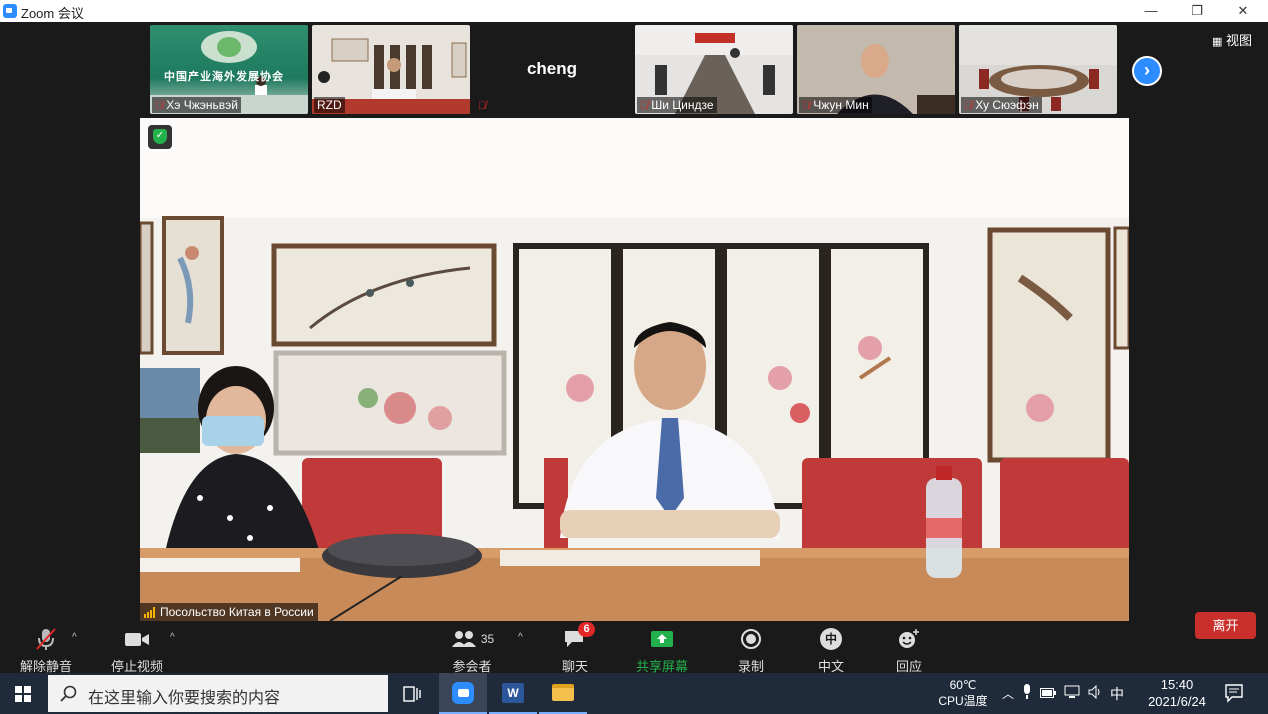 This screenshot has height=714, width=1268. Describe the element at coordinates (1151, 11) in the screenshot. I see `minimize-button: —` at that location.